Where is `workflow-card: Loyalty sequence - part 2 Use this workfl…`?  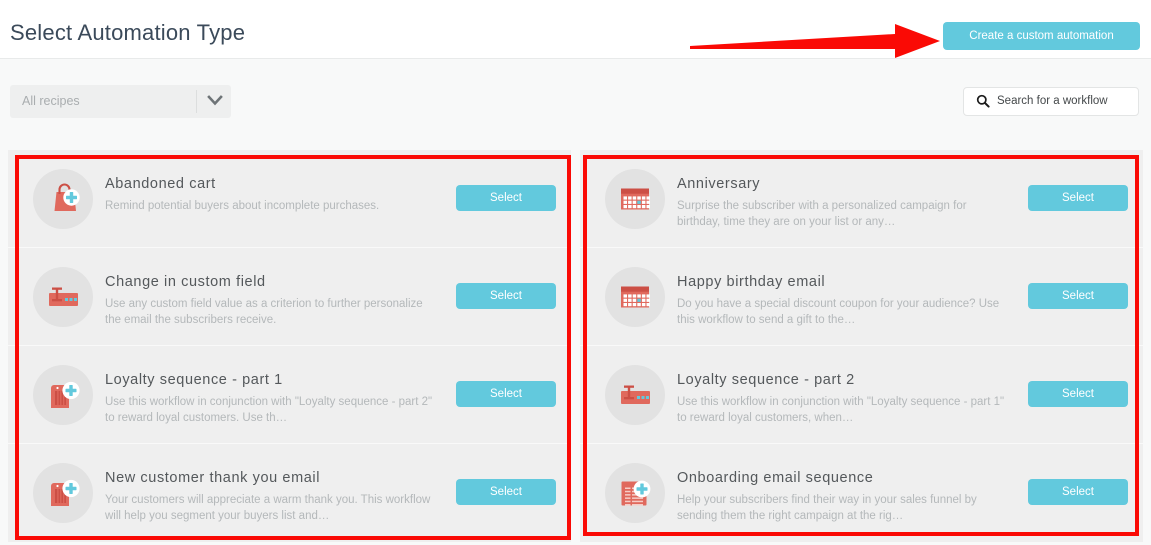 workflow-card: Loyalty sequence - part 2 Use this workfl… is located at coordinates (861, 395).